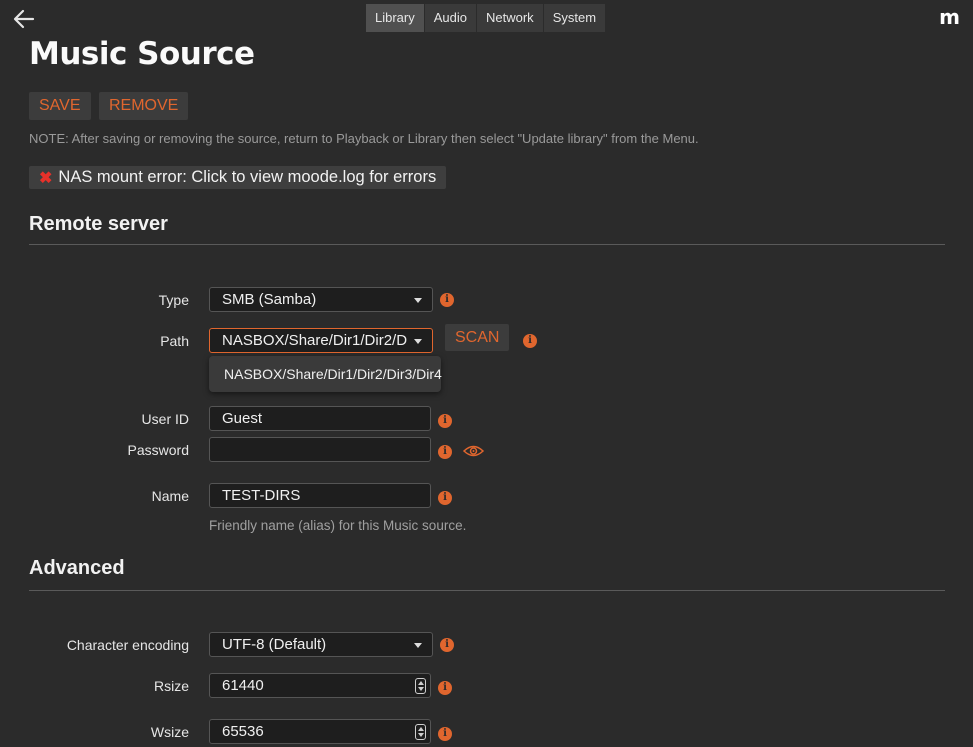 Image resolution: width=973 pixels, height=747 pixels. Describe the element at coordinates (420, 686) in the screenshot. I see `rsize-stepper-icon` at that location.